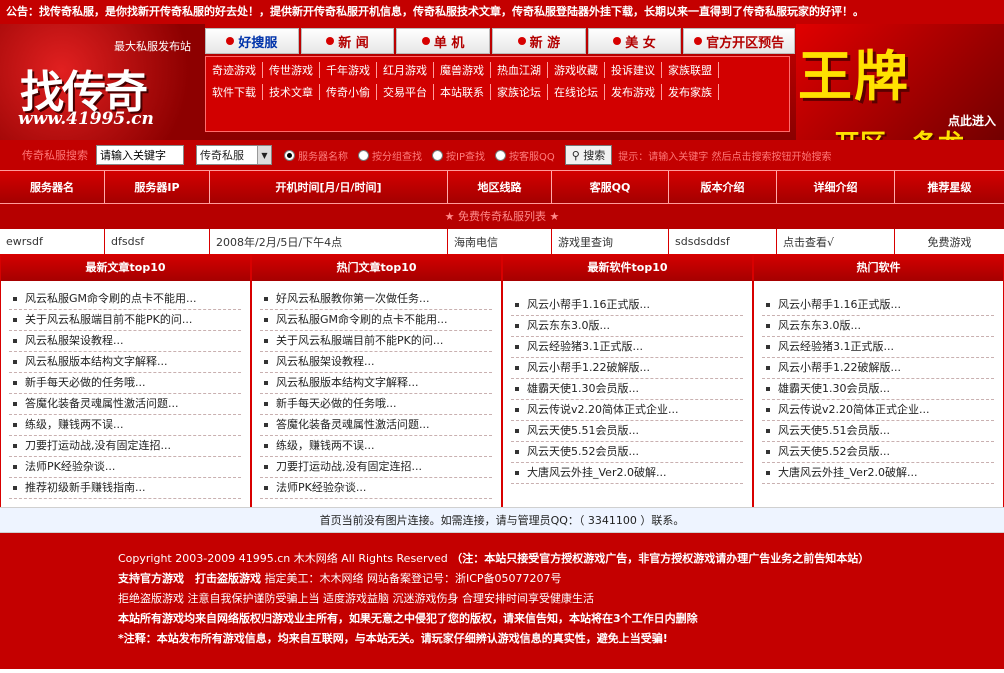 The height and width of the screenshot is (673, 1004). Describe the element at coordinates (347, 41) in the screenshot. I see `tab-news: 新 闻` at that location.